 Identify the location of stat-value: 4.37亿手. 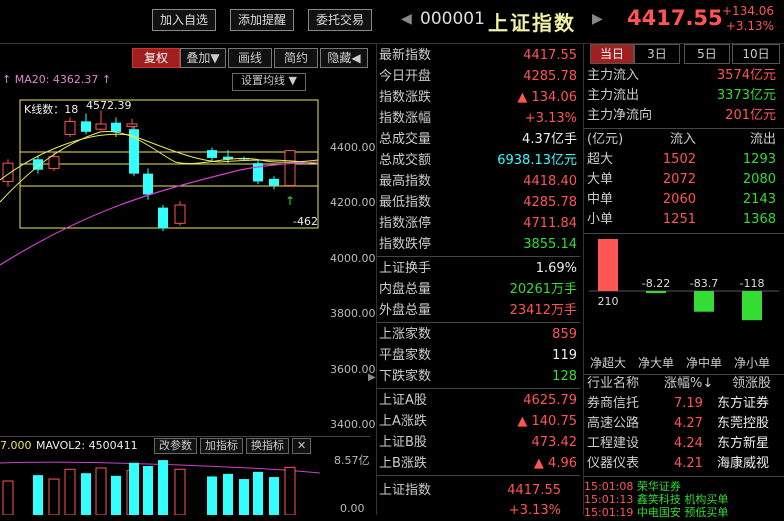
(549, 139).